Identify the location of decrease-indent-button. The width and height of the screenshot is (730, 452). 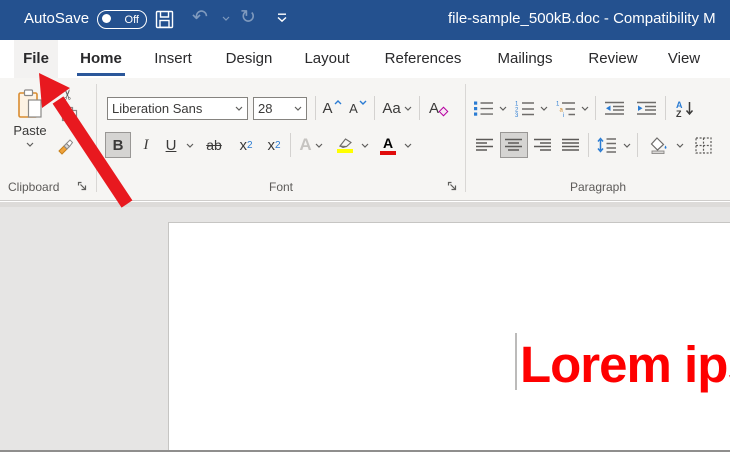
(615, 108).